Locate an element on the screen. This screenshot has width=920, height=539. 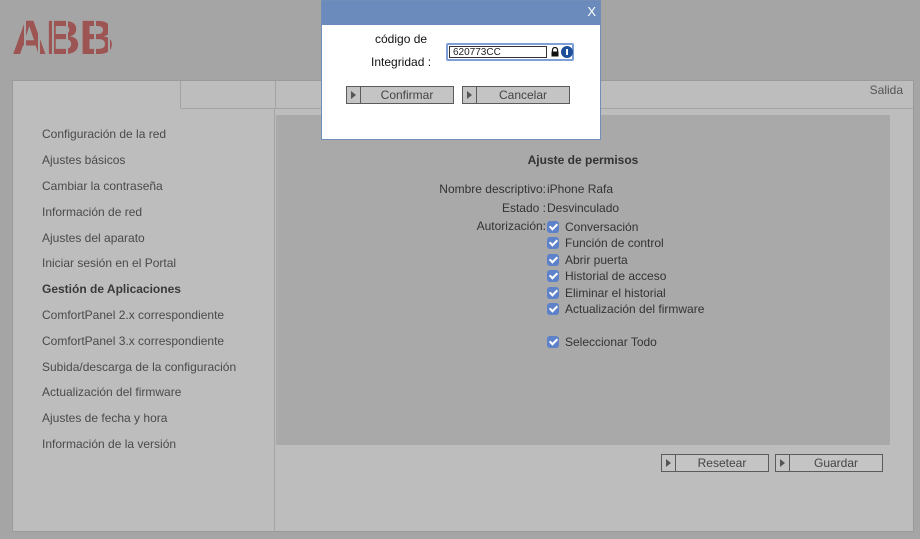
authorization-label: Autorización: is located at coordinates (511, 226).